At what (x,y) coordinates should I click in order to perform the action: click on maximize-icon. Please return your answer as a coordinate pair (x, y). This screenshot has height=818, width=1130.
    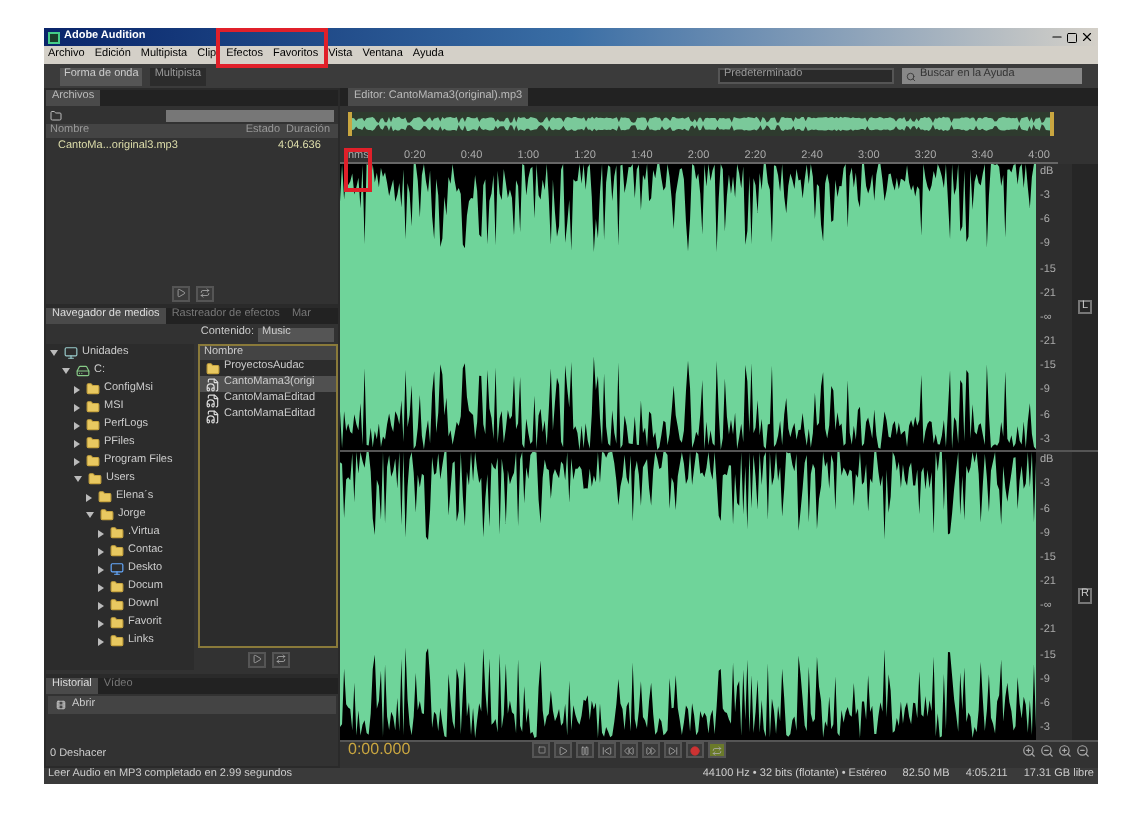
    Looking at the image, I should click on (1072, 37).